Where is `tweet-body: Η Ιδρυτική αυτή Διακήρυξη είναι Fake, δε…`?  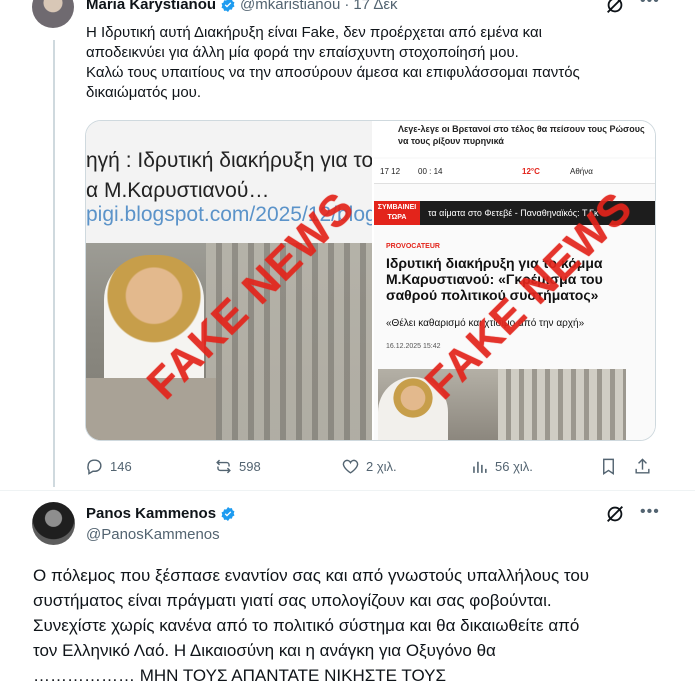 tweet-body: Η Ιδρυτική αυτή Διακήρυξη είναι Fake, δε… is located at coordinates (366, 63).